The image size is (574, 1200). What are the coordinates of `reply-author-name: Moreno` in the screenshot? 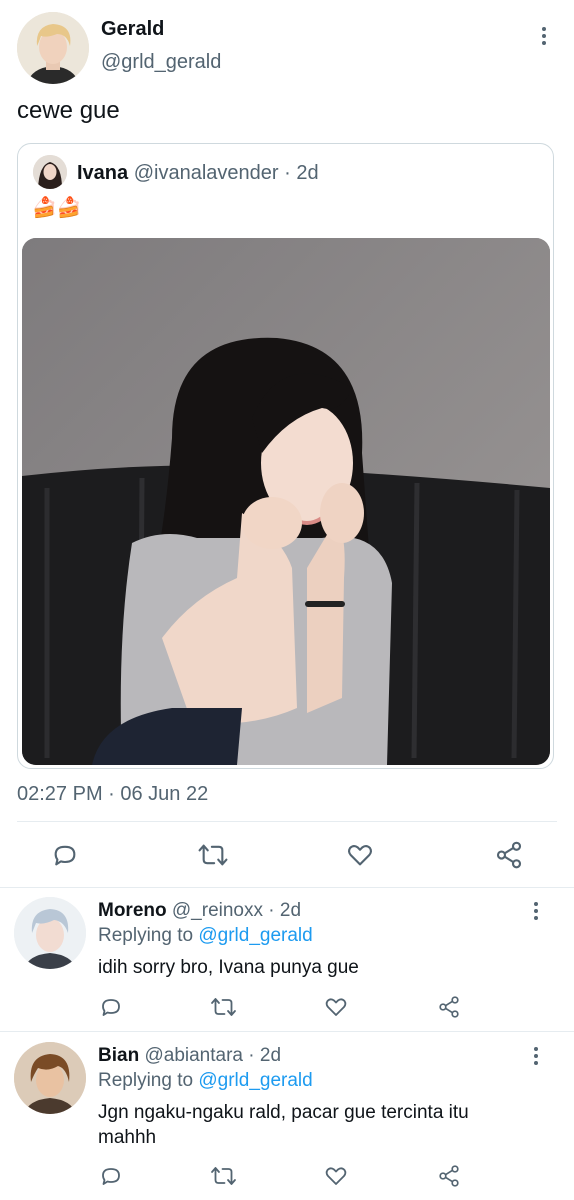 It's located at (132, 910).